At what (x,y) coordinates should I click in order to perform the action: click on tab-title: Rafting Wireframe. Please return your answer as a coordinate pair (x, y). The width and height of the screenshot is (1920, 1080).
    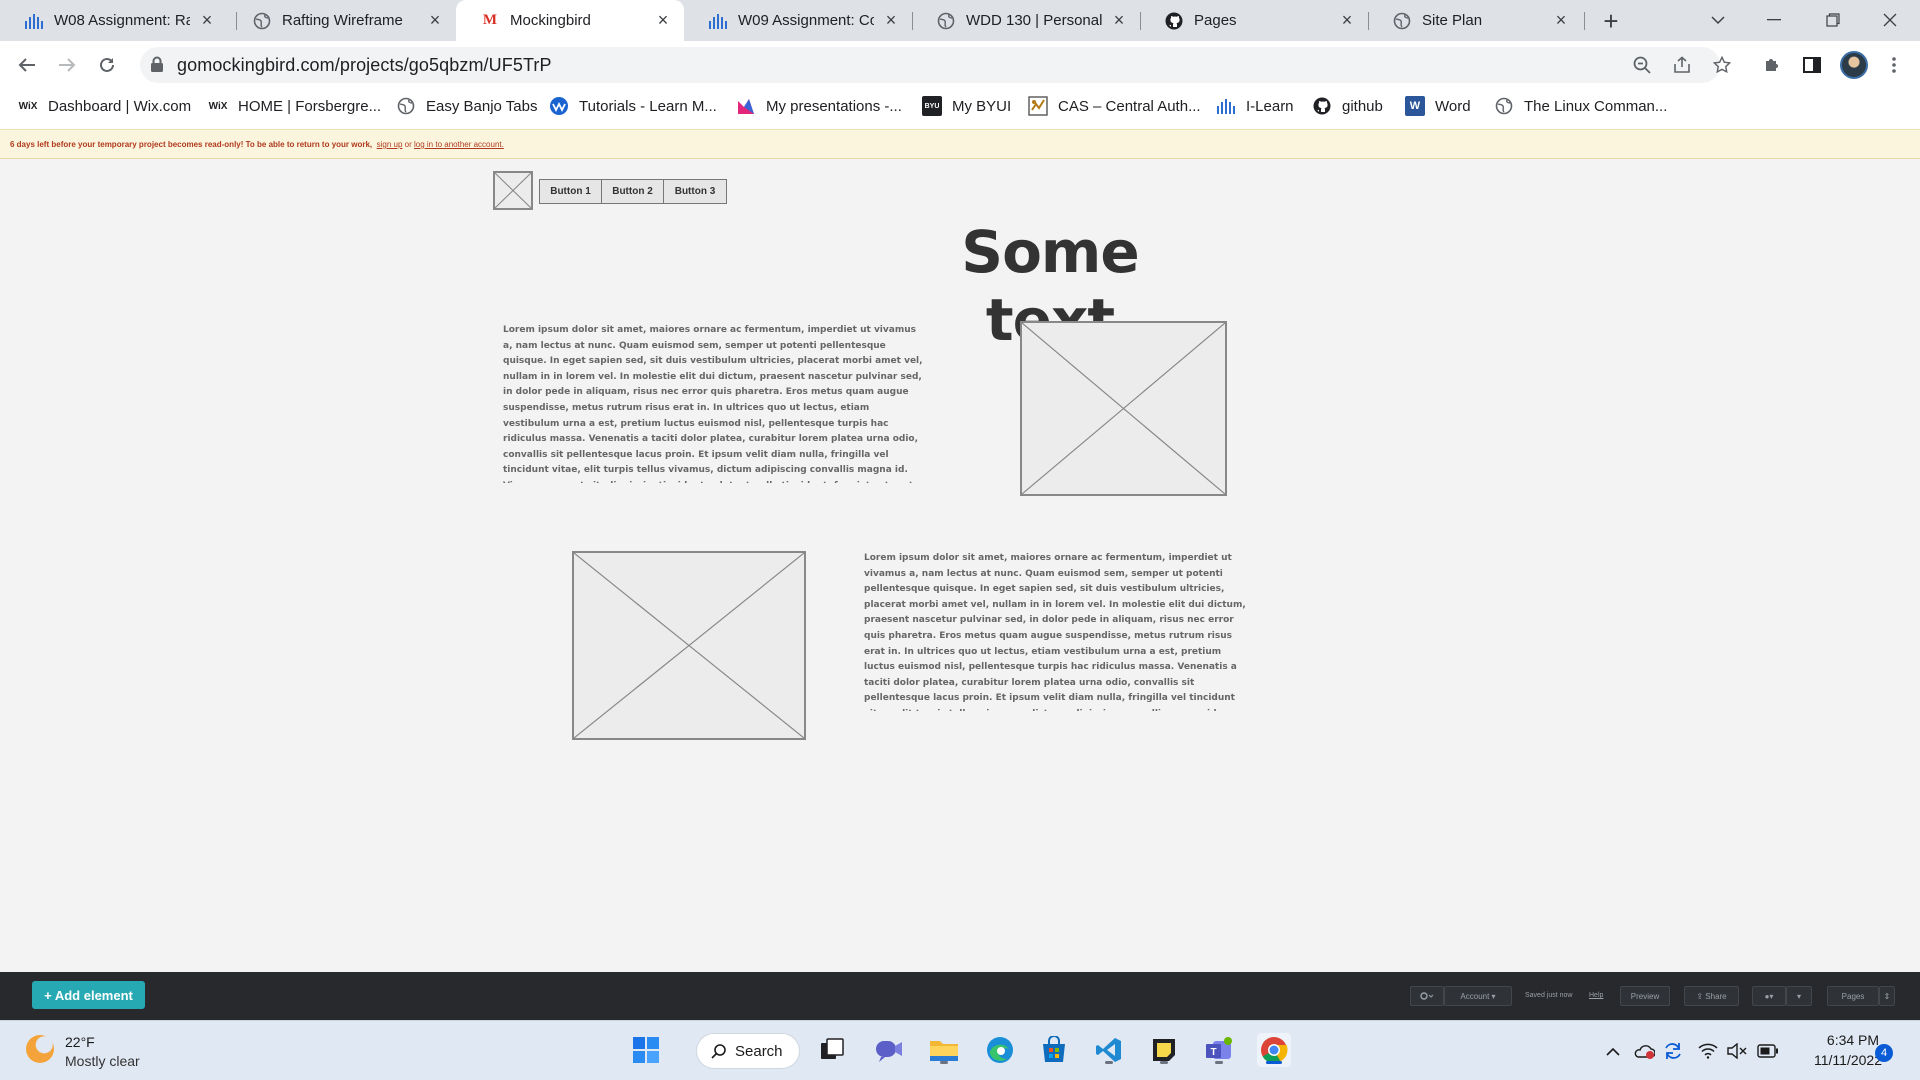
    Looking at the image, I should click on (342, 20).